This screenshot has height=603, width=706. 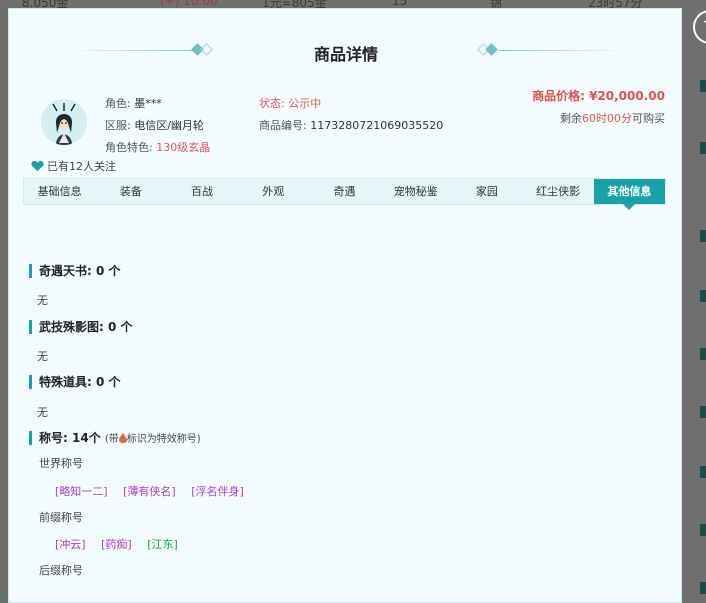 I want to click on prefix-titles-label: 前缀称号, so click(x=61, y=517).